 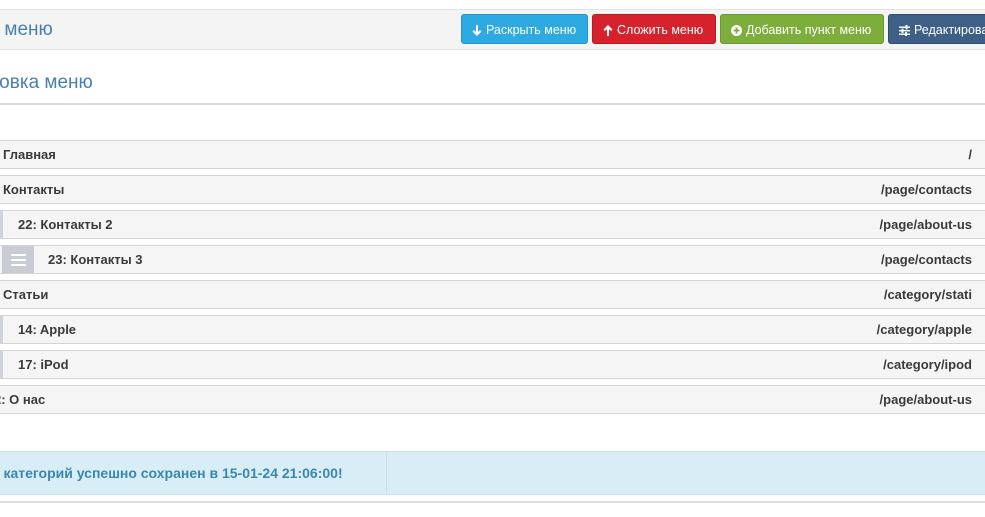 What do you see at coordinates (492, 294) in the screenshot?
I see `menu-item-row: Статьи /category/stati` at bounding box center [492, 294].